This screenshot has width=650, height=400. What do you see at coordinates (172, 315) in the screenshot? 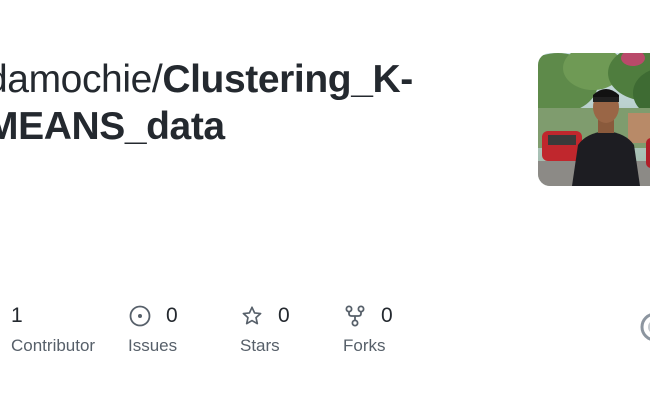
I see `issues-count: 0` at bounding box center [172, 315].